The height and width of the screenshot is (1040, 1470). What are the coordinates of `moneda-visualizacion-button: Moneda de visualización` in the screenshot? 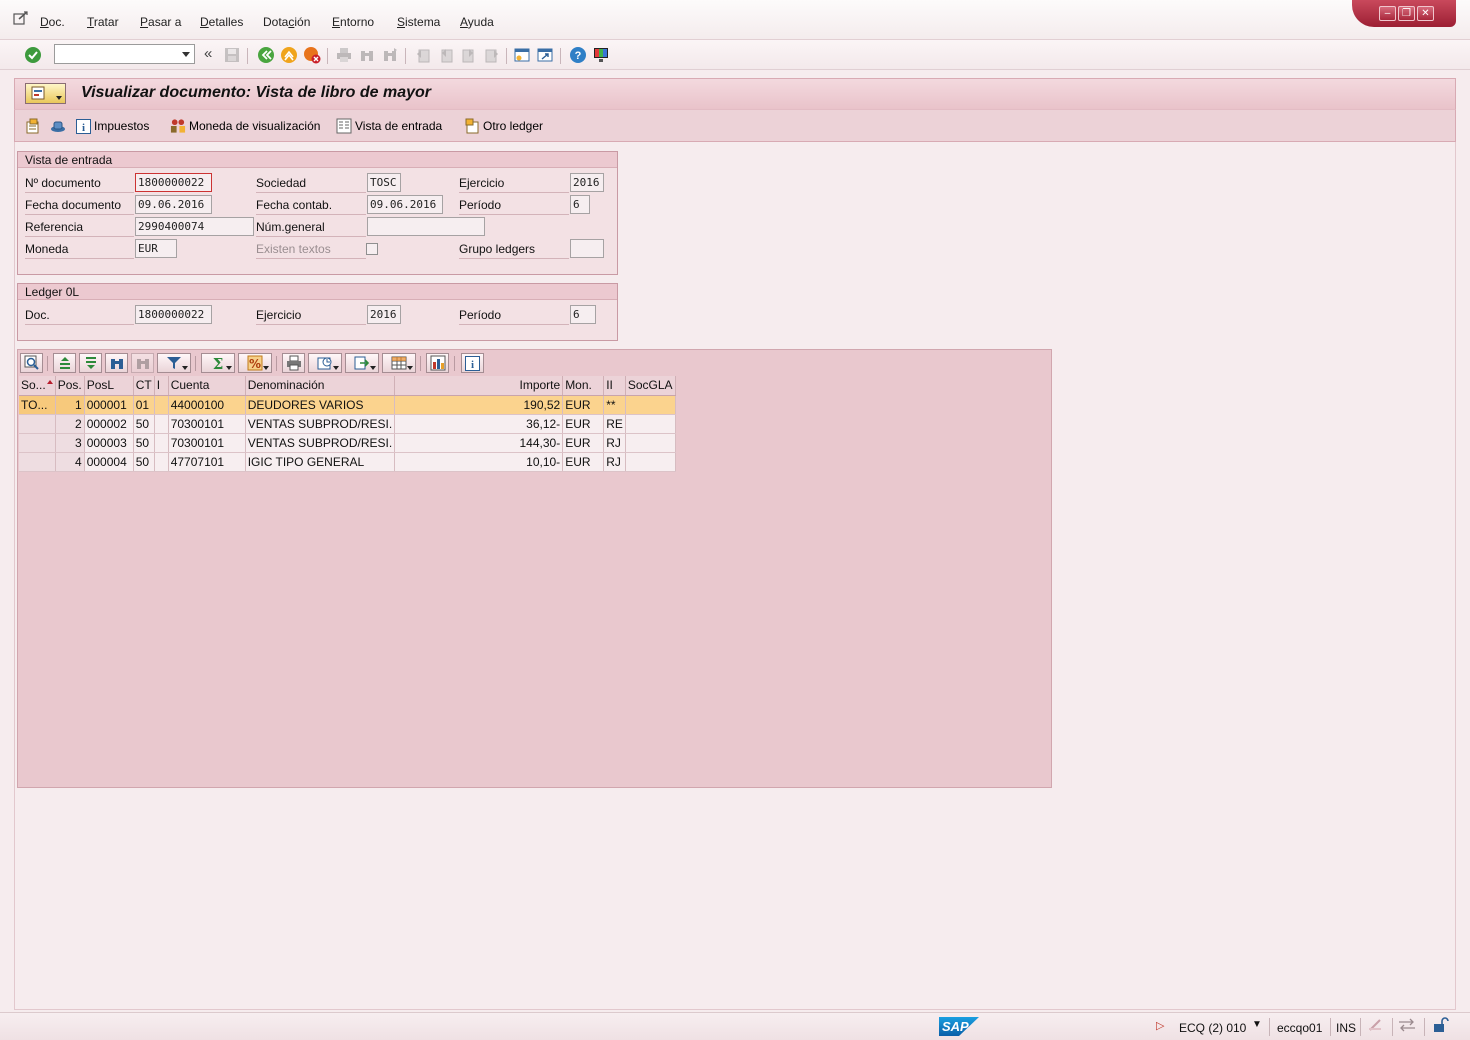 It's located at (245, 126).